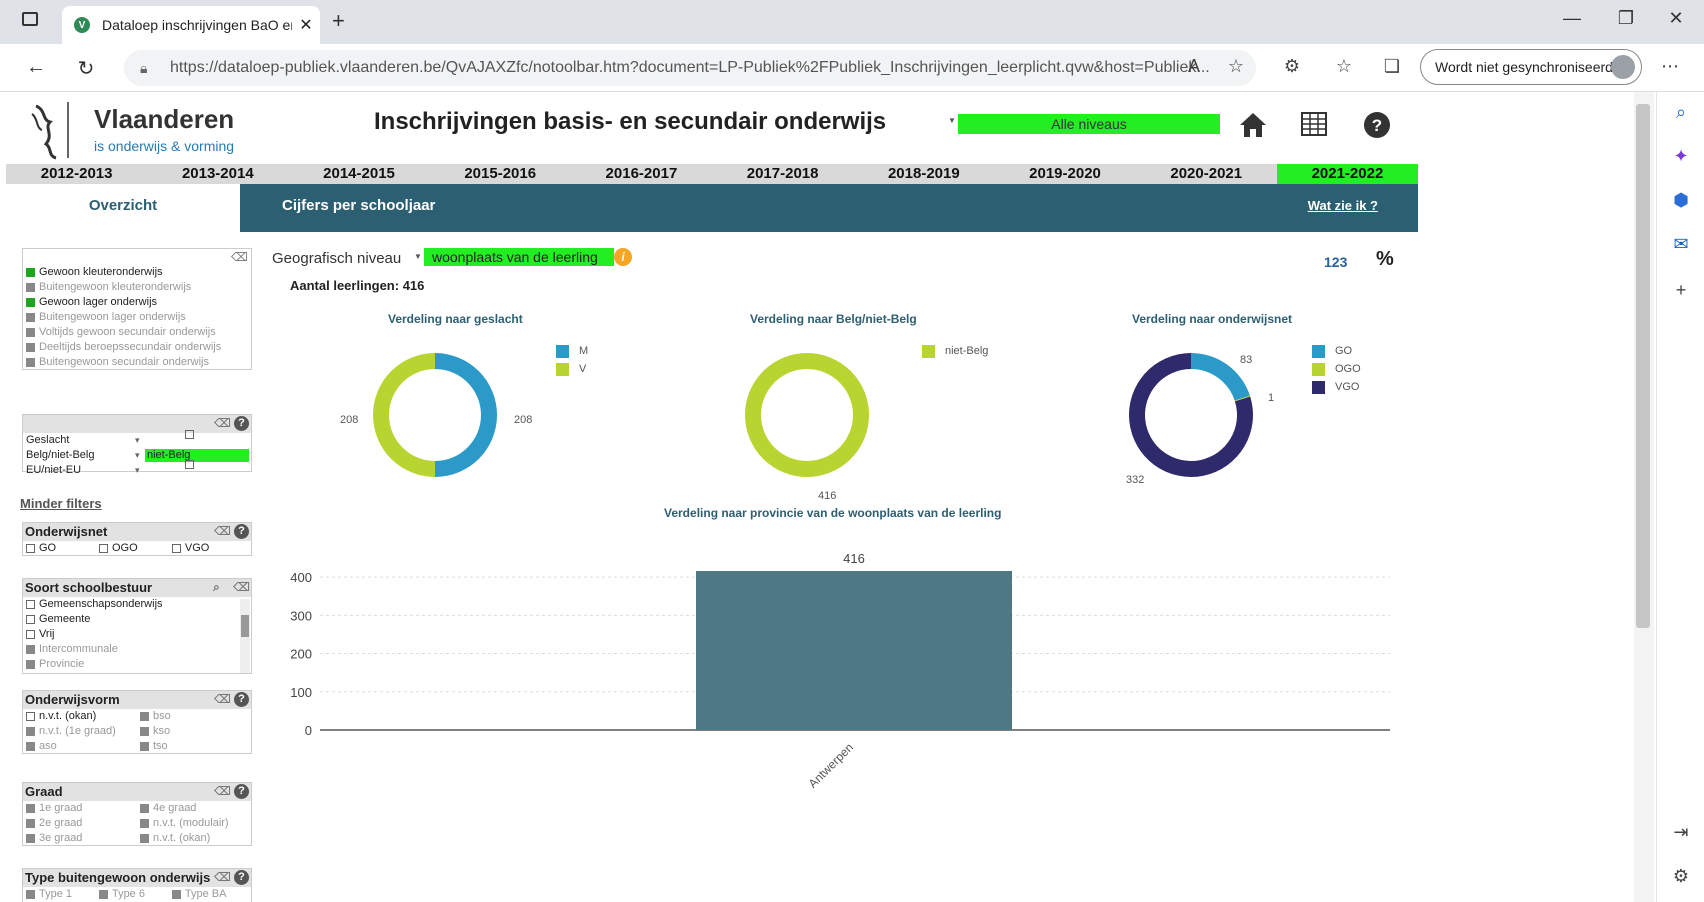 This screenshot has height=902, width=1704. What do you see at coordinates (137, 649) in the screenshot?
I see `list-item: Intercommunale` at bounding box center [137, 649].